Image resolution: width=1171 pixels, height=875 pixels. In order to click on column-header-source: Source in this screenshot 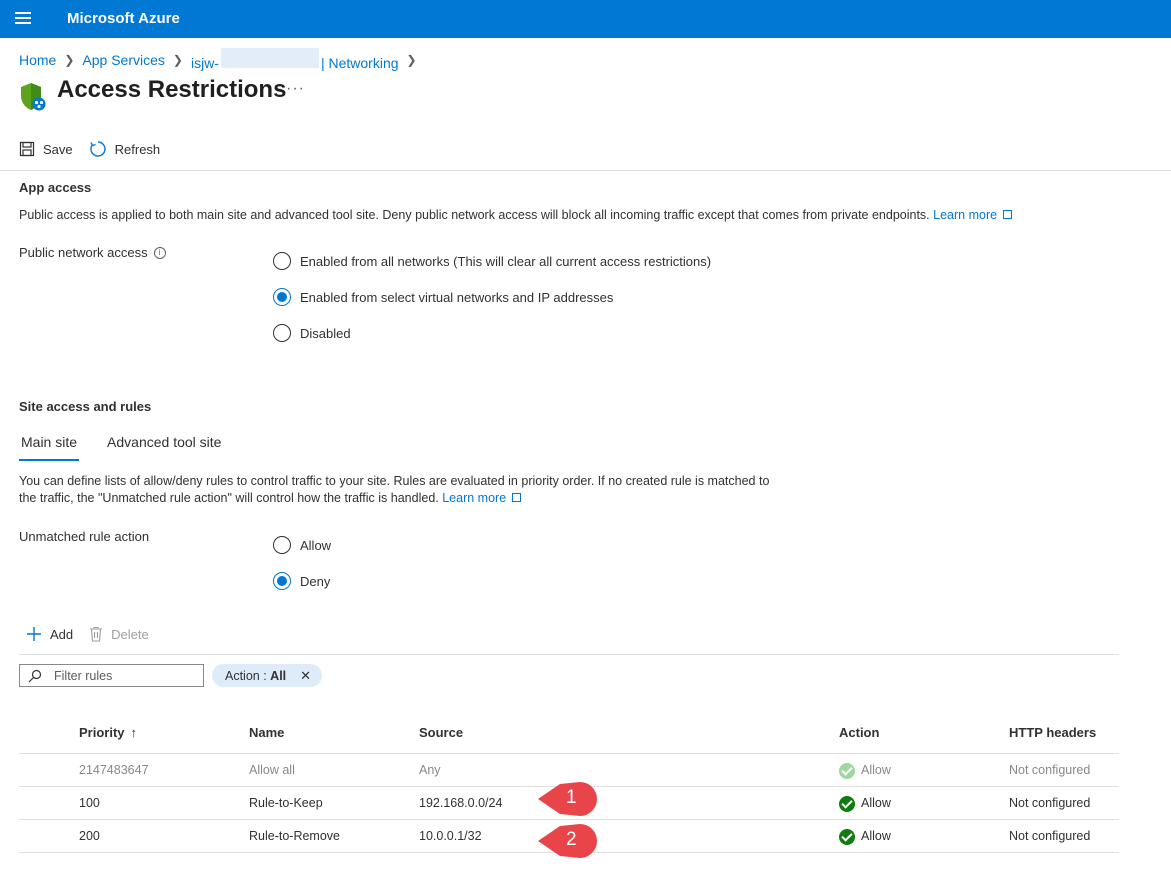, I will do `click(441, 733)`.